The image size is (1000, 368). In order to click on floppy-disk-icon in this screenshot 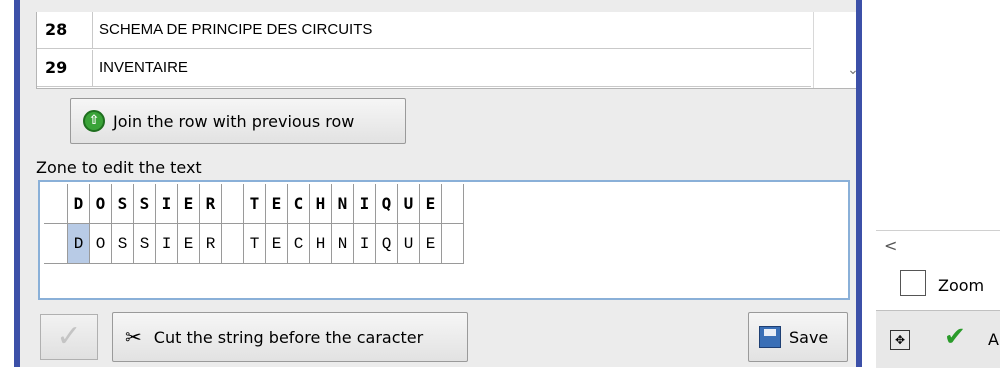, I will do `click(770, 337)`.